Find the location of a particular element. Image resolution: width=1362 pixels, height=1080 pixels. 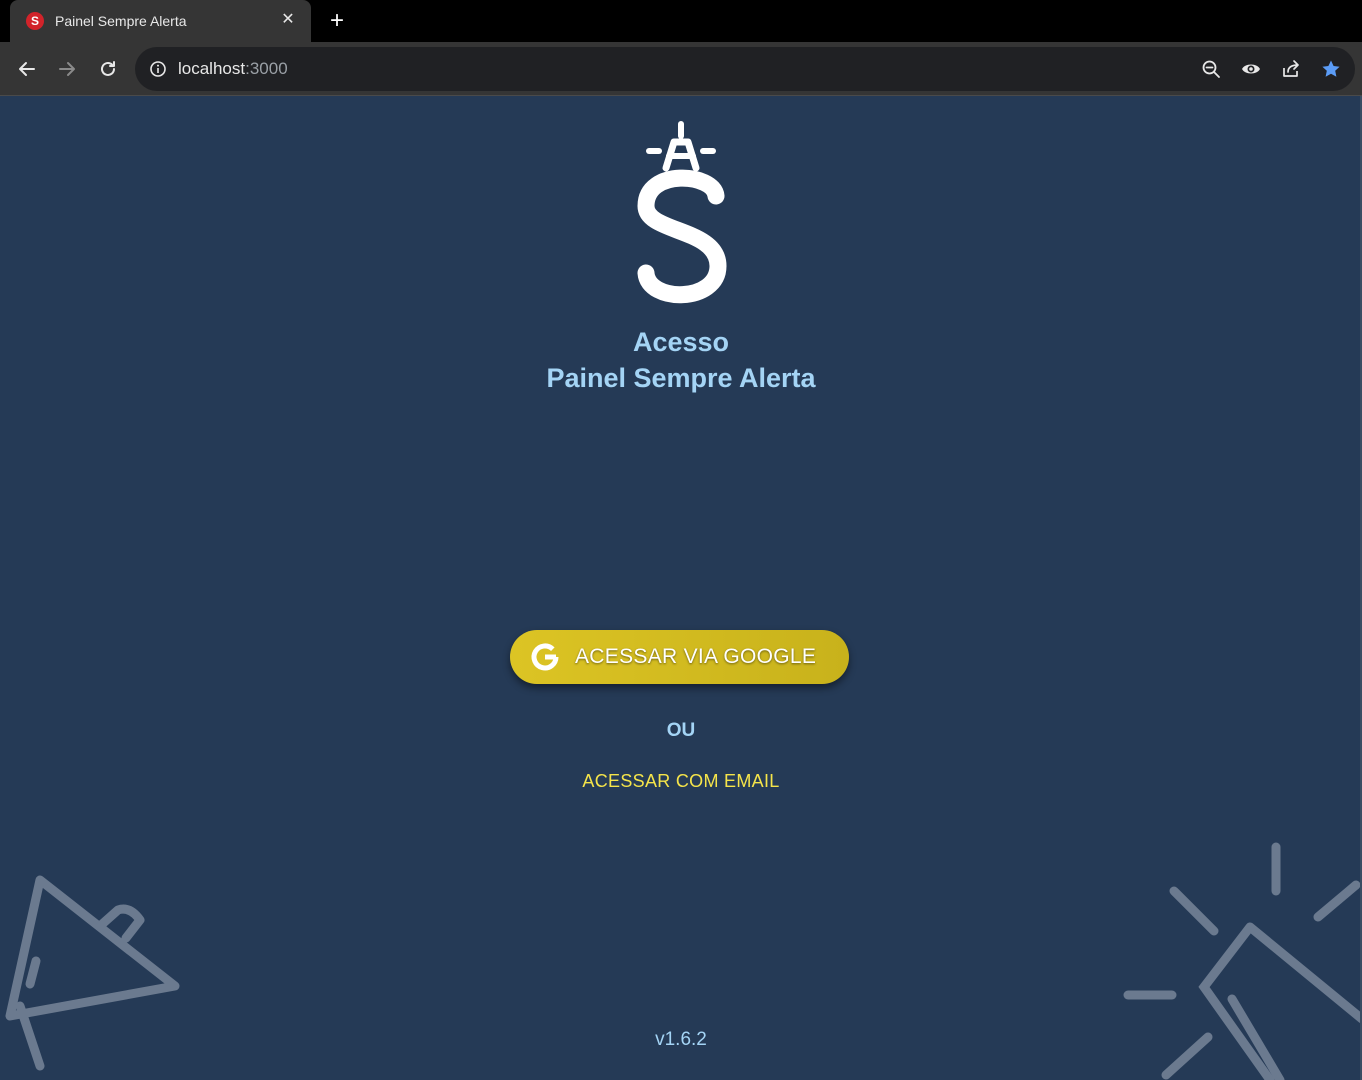

browser-tabbar: S Painel Sempre Alerta ✕ + is located at coordinates (681, 21).